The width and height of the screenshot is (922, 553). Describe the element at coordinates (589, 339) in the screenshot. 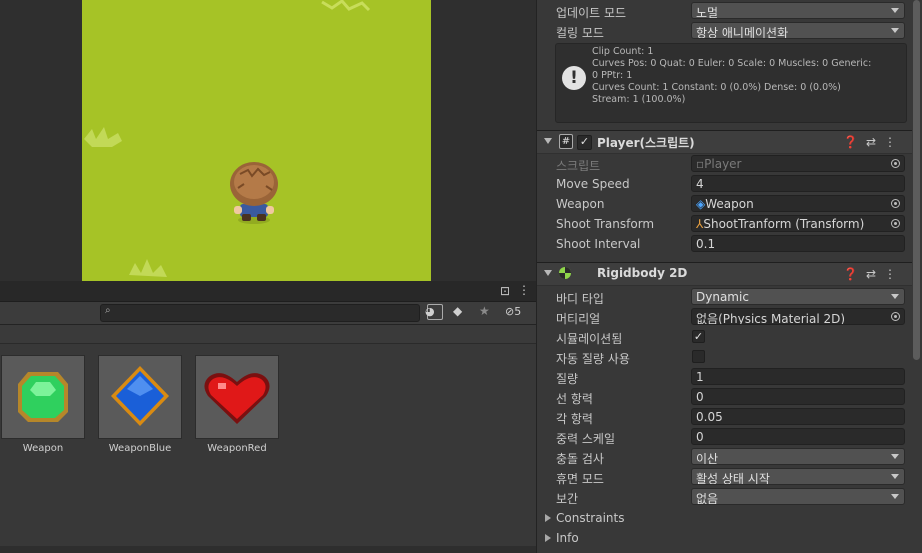

I see `simulated-label: 시뮬레이션됨` at that location.